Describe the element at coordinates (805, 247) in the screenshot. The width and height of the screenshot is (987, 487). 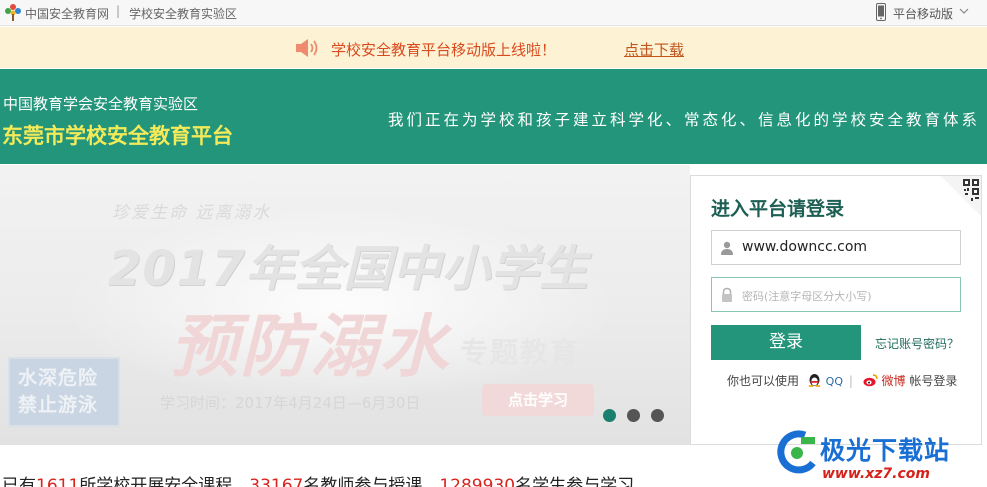
I see `username-value: www.downcc.com` at that location.